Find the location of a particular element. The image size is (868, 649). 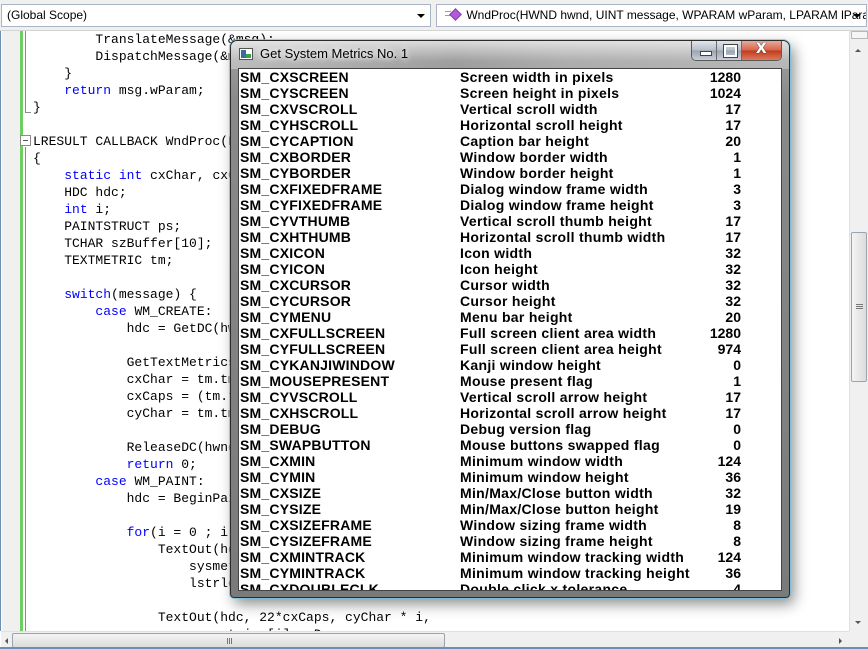

metric-name: SM_CXBORDER is located at coordinates (296, 157).